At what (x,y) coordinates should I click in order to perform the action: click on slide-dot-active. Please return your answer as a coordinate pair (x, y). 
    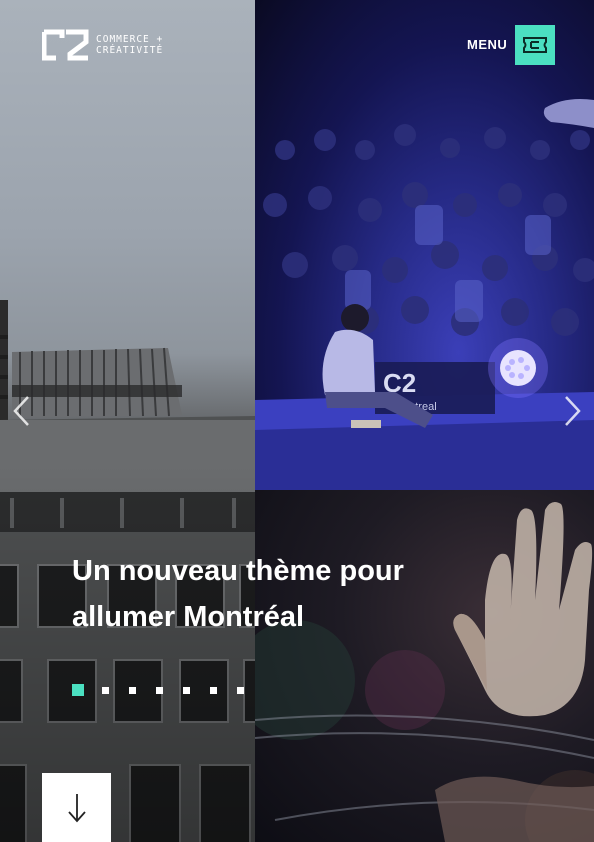
    Looking at the image, I should click on (78, 690).